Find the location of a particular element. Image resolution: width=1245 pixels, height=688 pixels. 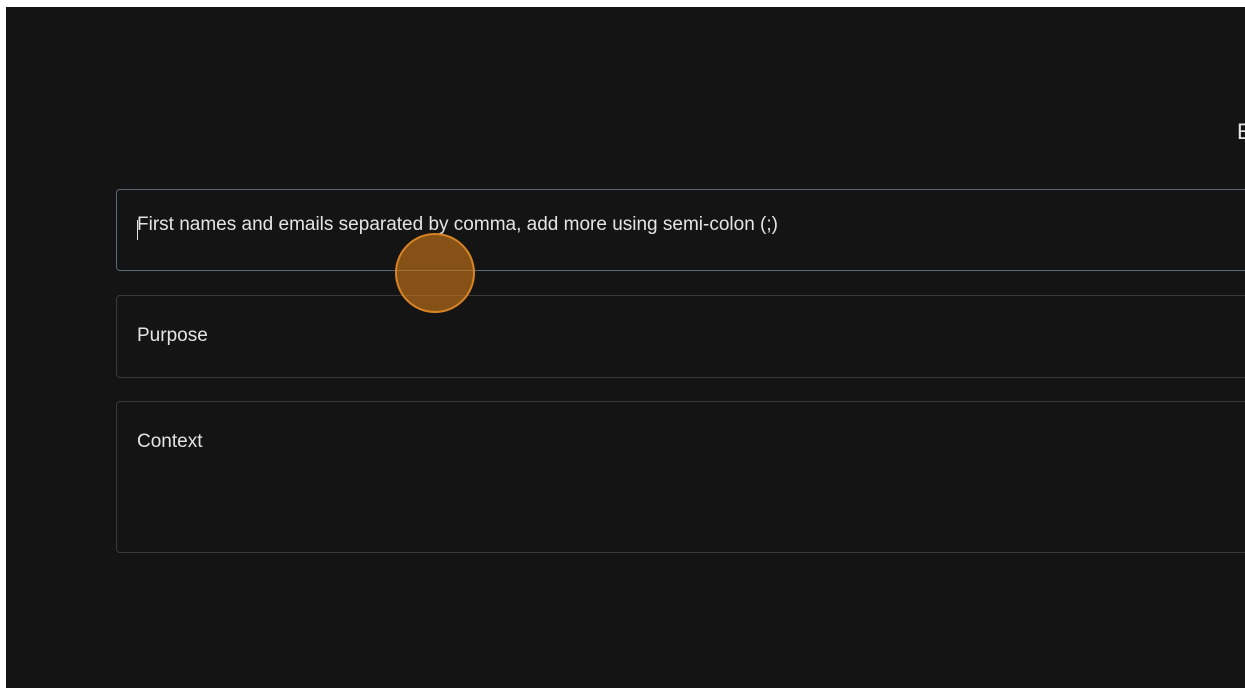

context-textarea-placeholder: Context is located at coordinates (170, 441).